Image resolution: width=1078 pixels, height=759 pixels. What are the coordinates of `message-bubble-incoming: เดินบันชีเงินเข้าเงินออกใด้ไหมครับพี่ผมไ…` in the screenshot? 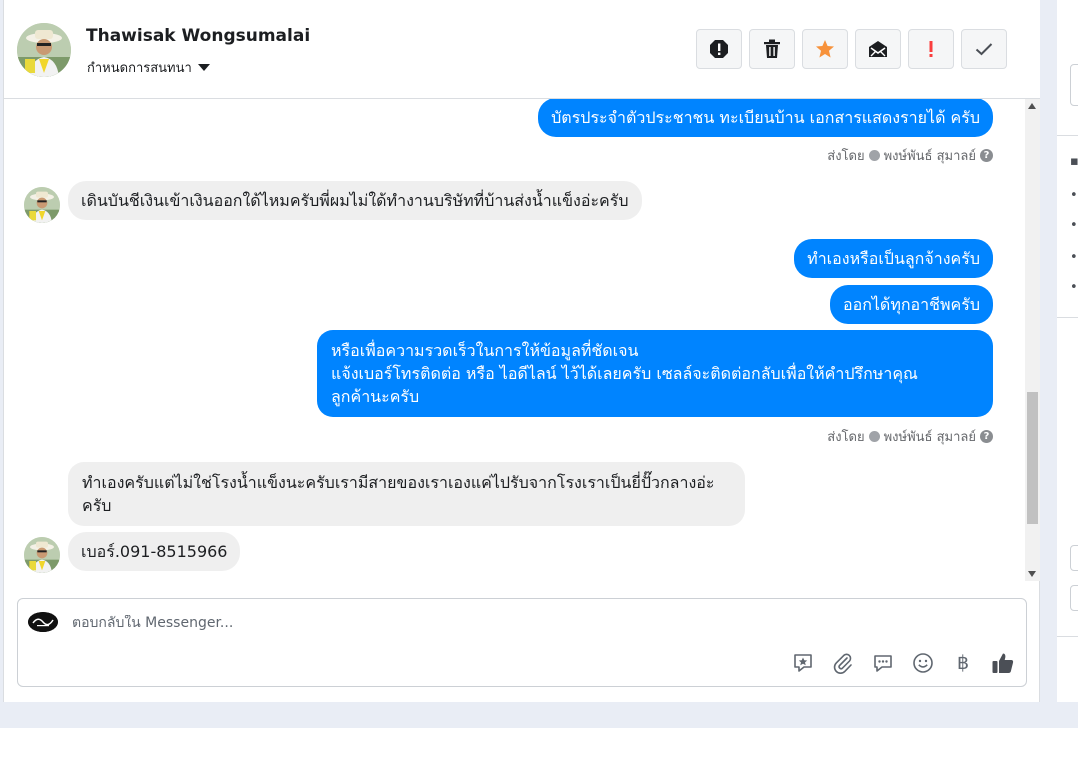 It's located at (355, 200).